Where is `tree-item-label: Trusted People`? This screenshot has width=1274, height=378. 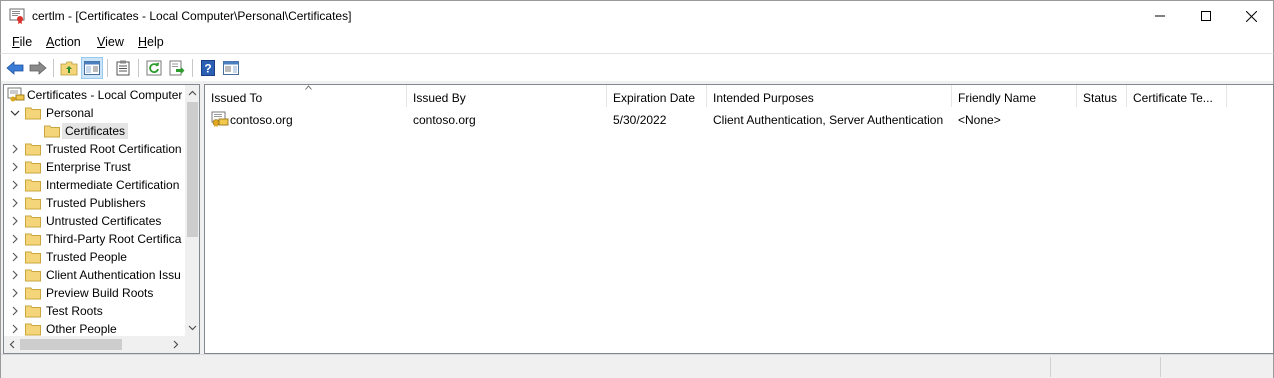 tree-item-label: Trusted People is located at coordinates (86, 257).